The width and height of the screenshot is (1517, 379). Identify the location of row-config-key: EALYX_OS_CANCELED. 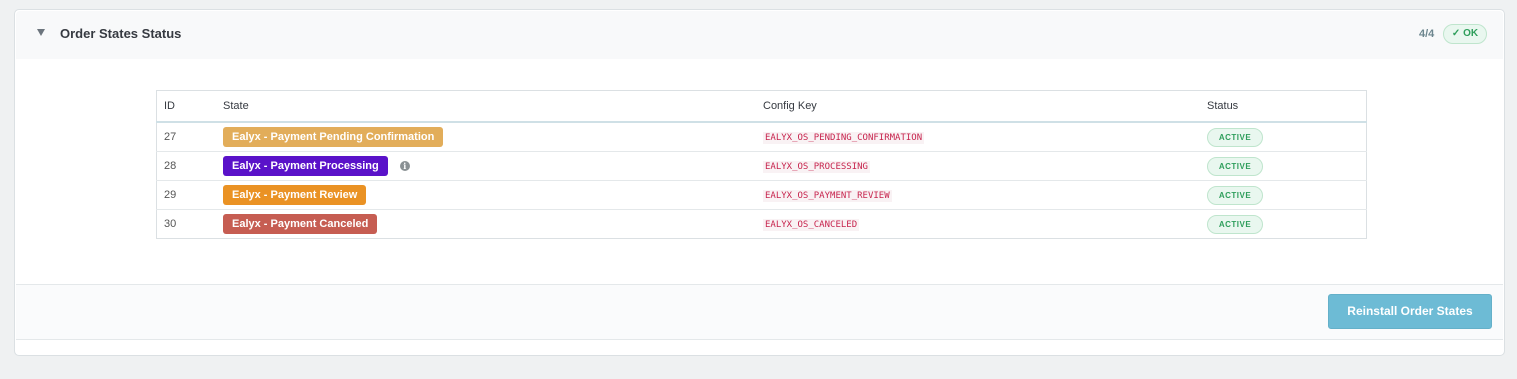
(978, 224).